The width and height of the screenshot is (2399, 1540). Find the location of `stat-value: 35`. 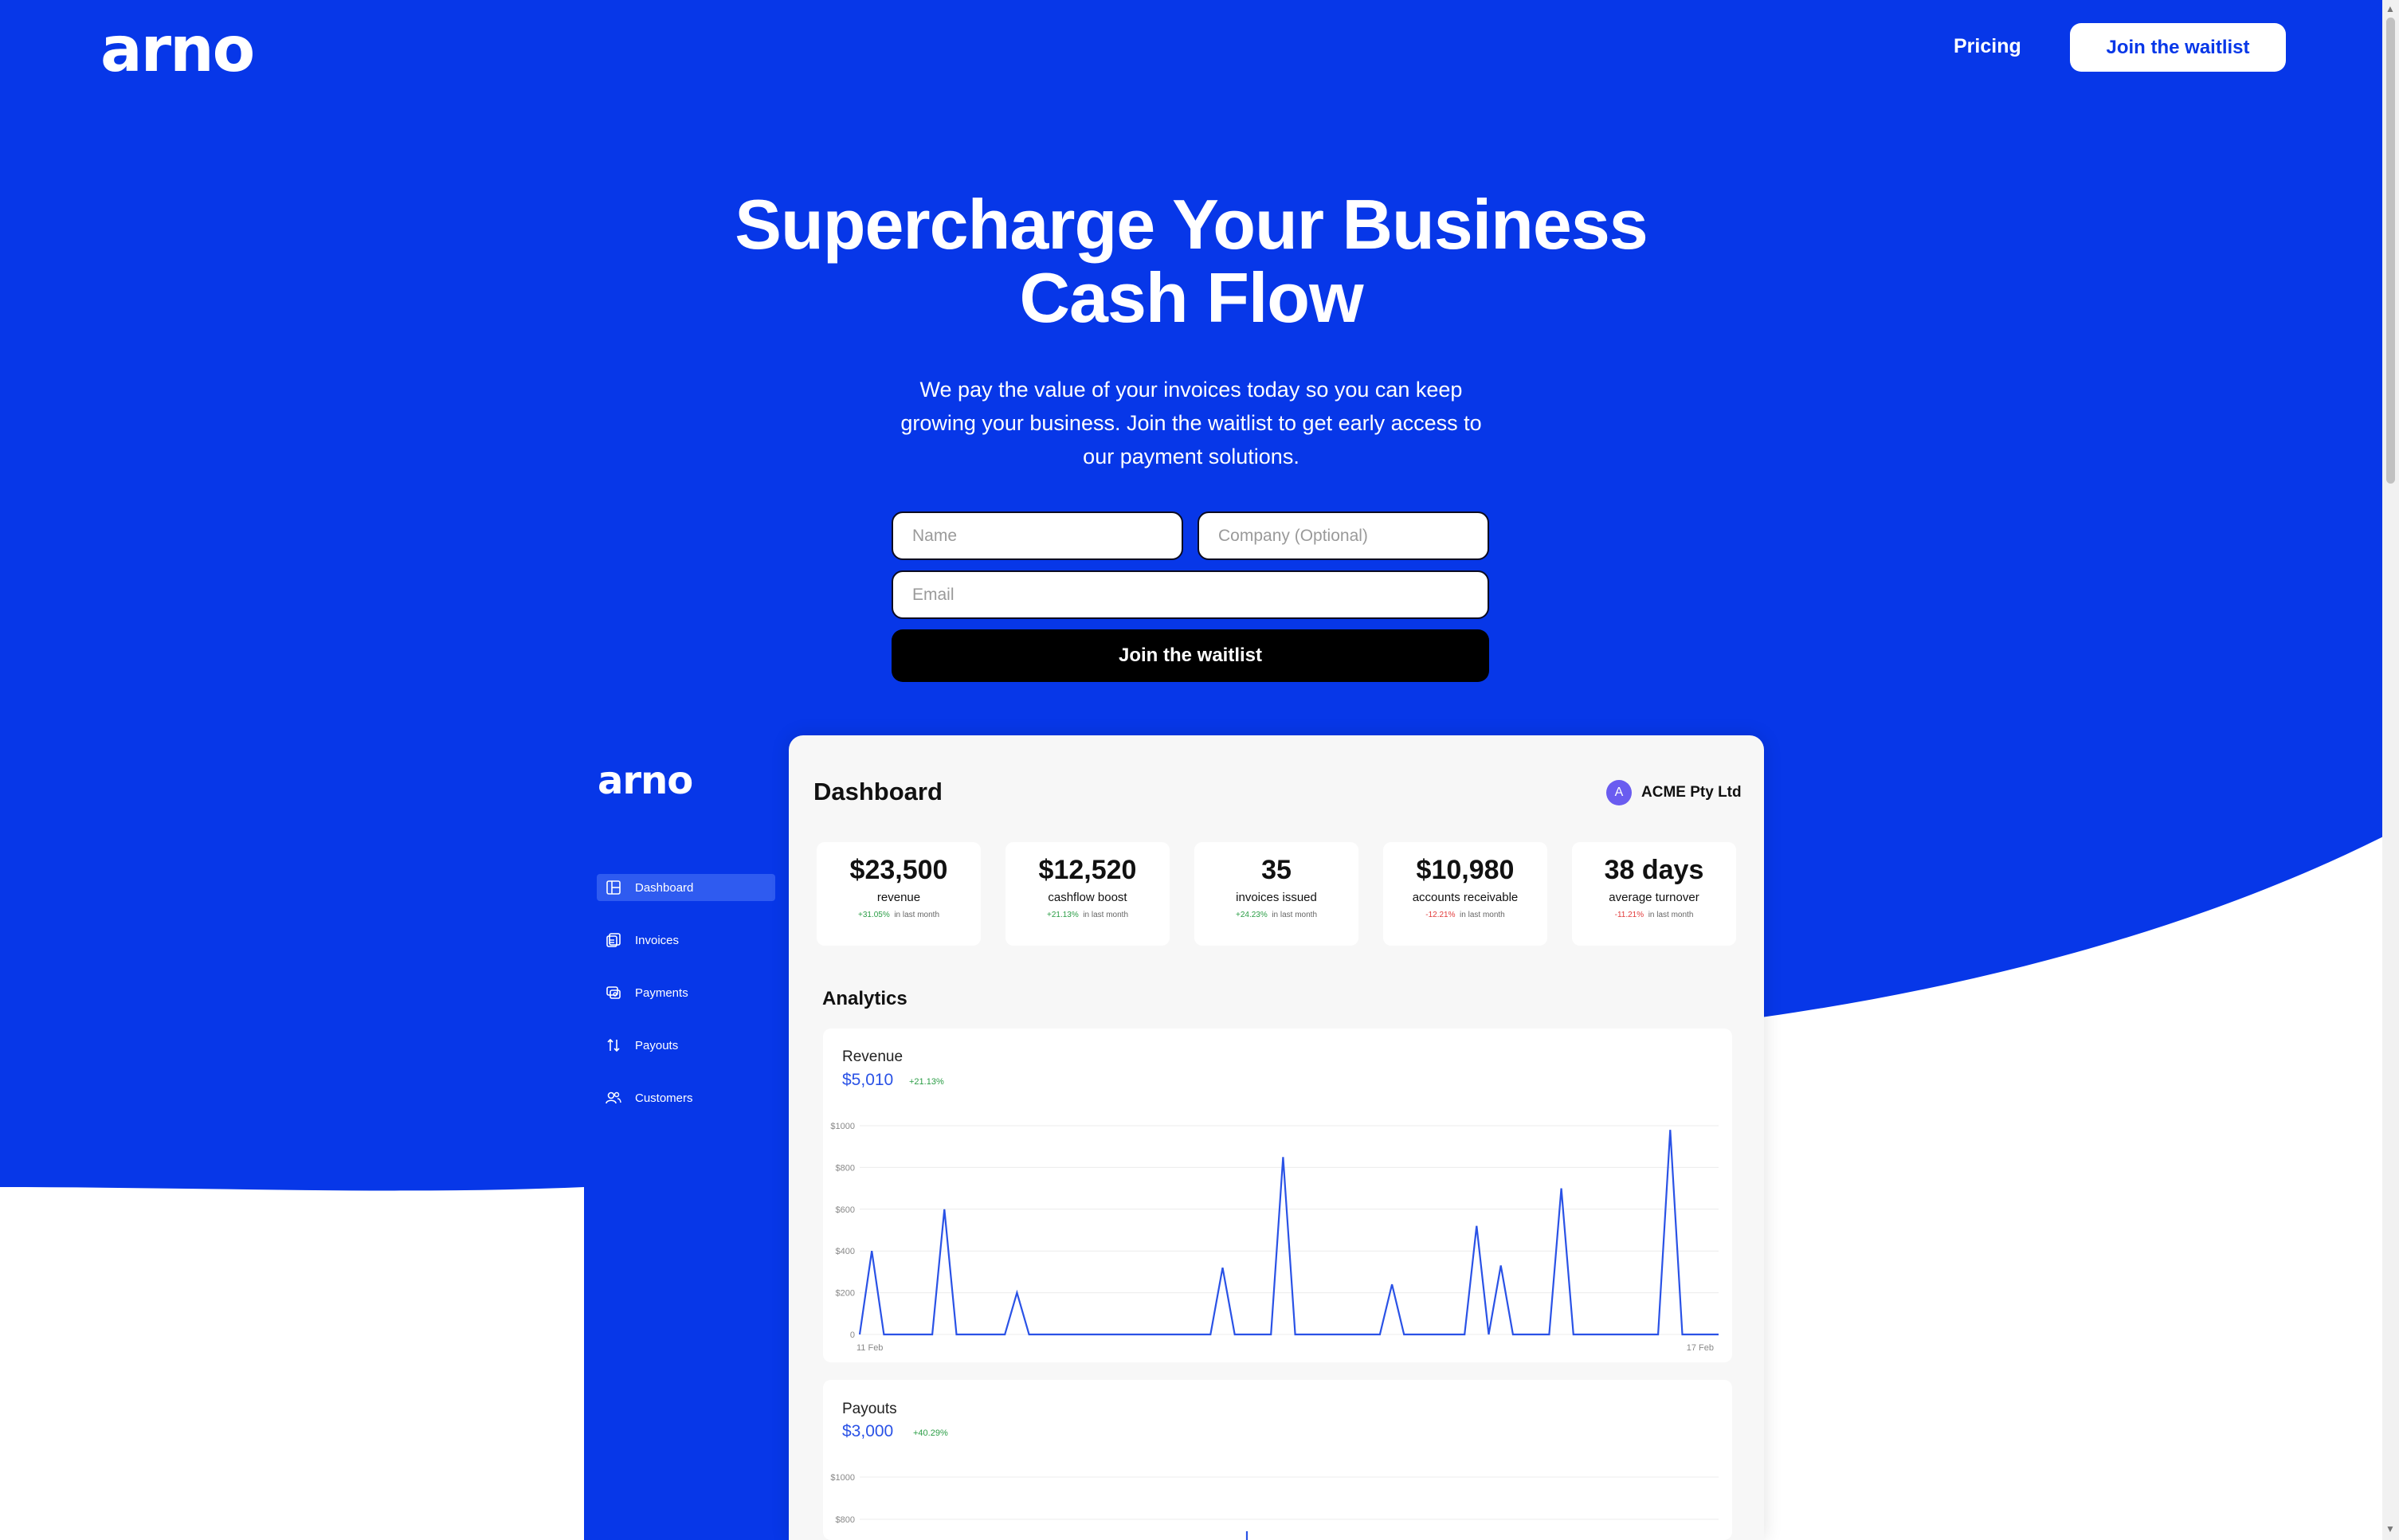

stat-value: 35 is located at coordinates (1276, 870).